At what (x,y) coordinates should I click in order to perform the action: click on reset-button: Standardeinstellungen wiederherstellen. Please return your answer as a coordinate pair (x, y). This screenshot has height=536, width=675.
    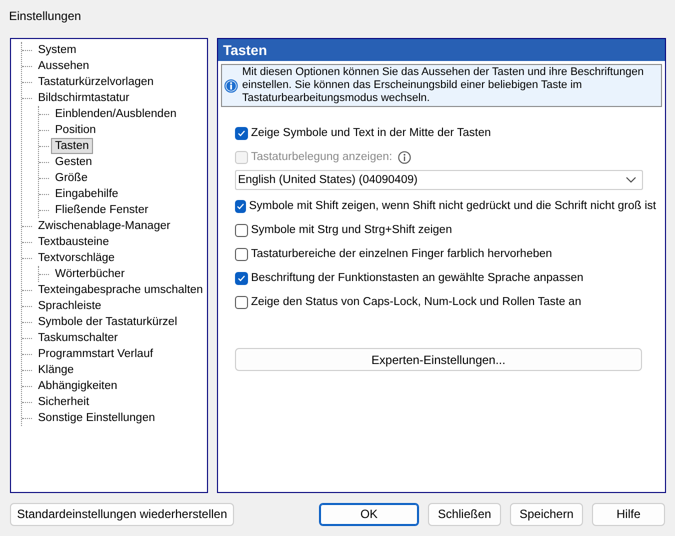
    Looking at the image, I should click on (122, 514).